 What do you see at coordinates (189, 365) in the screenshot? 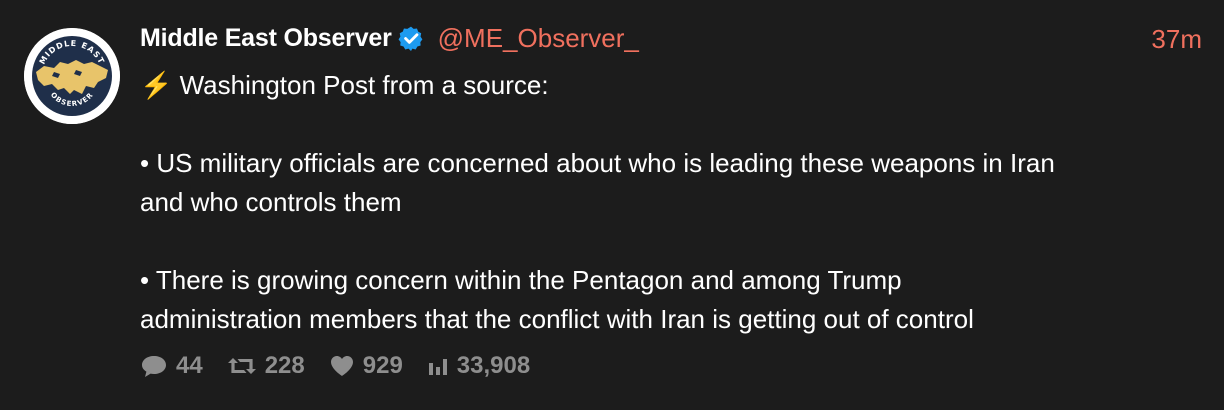
I see `reply-count: 44` at bounding box center [189, 365].